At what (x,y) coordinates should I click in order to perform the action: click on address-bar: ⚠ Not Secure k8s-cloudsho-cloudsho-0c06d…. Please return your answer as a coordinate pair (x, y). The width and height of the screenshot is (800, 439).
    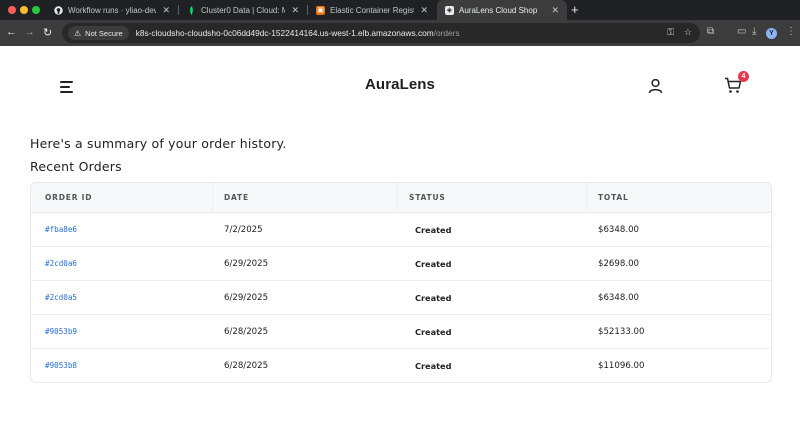
    Looking at the image, I should click on (381, 33).